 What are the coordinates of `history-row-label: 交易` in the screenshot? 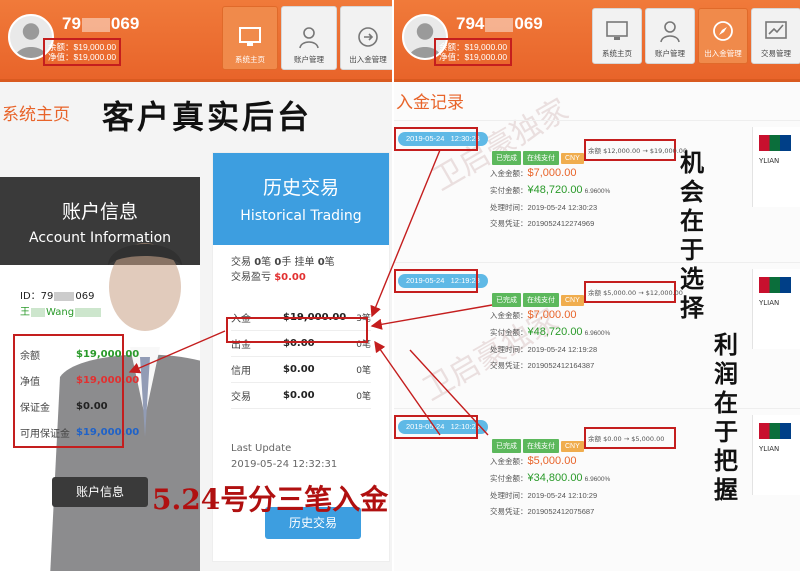 It's located at (241, 397).